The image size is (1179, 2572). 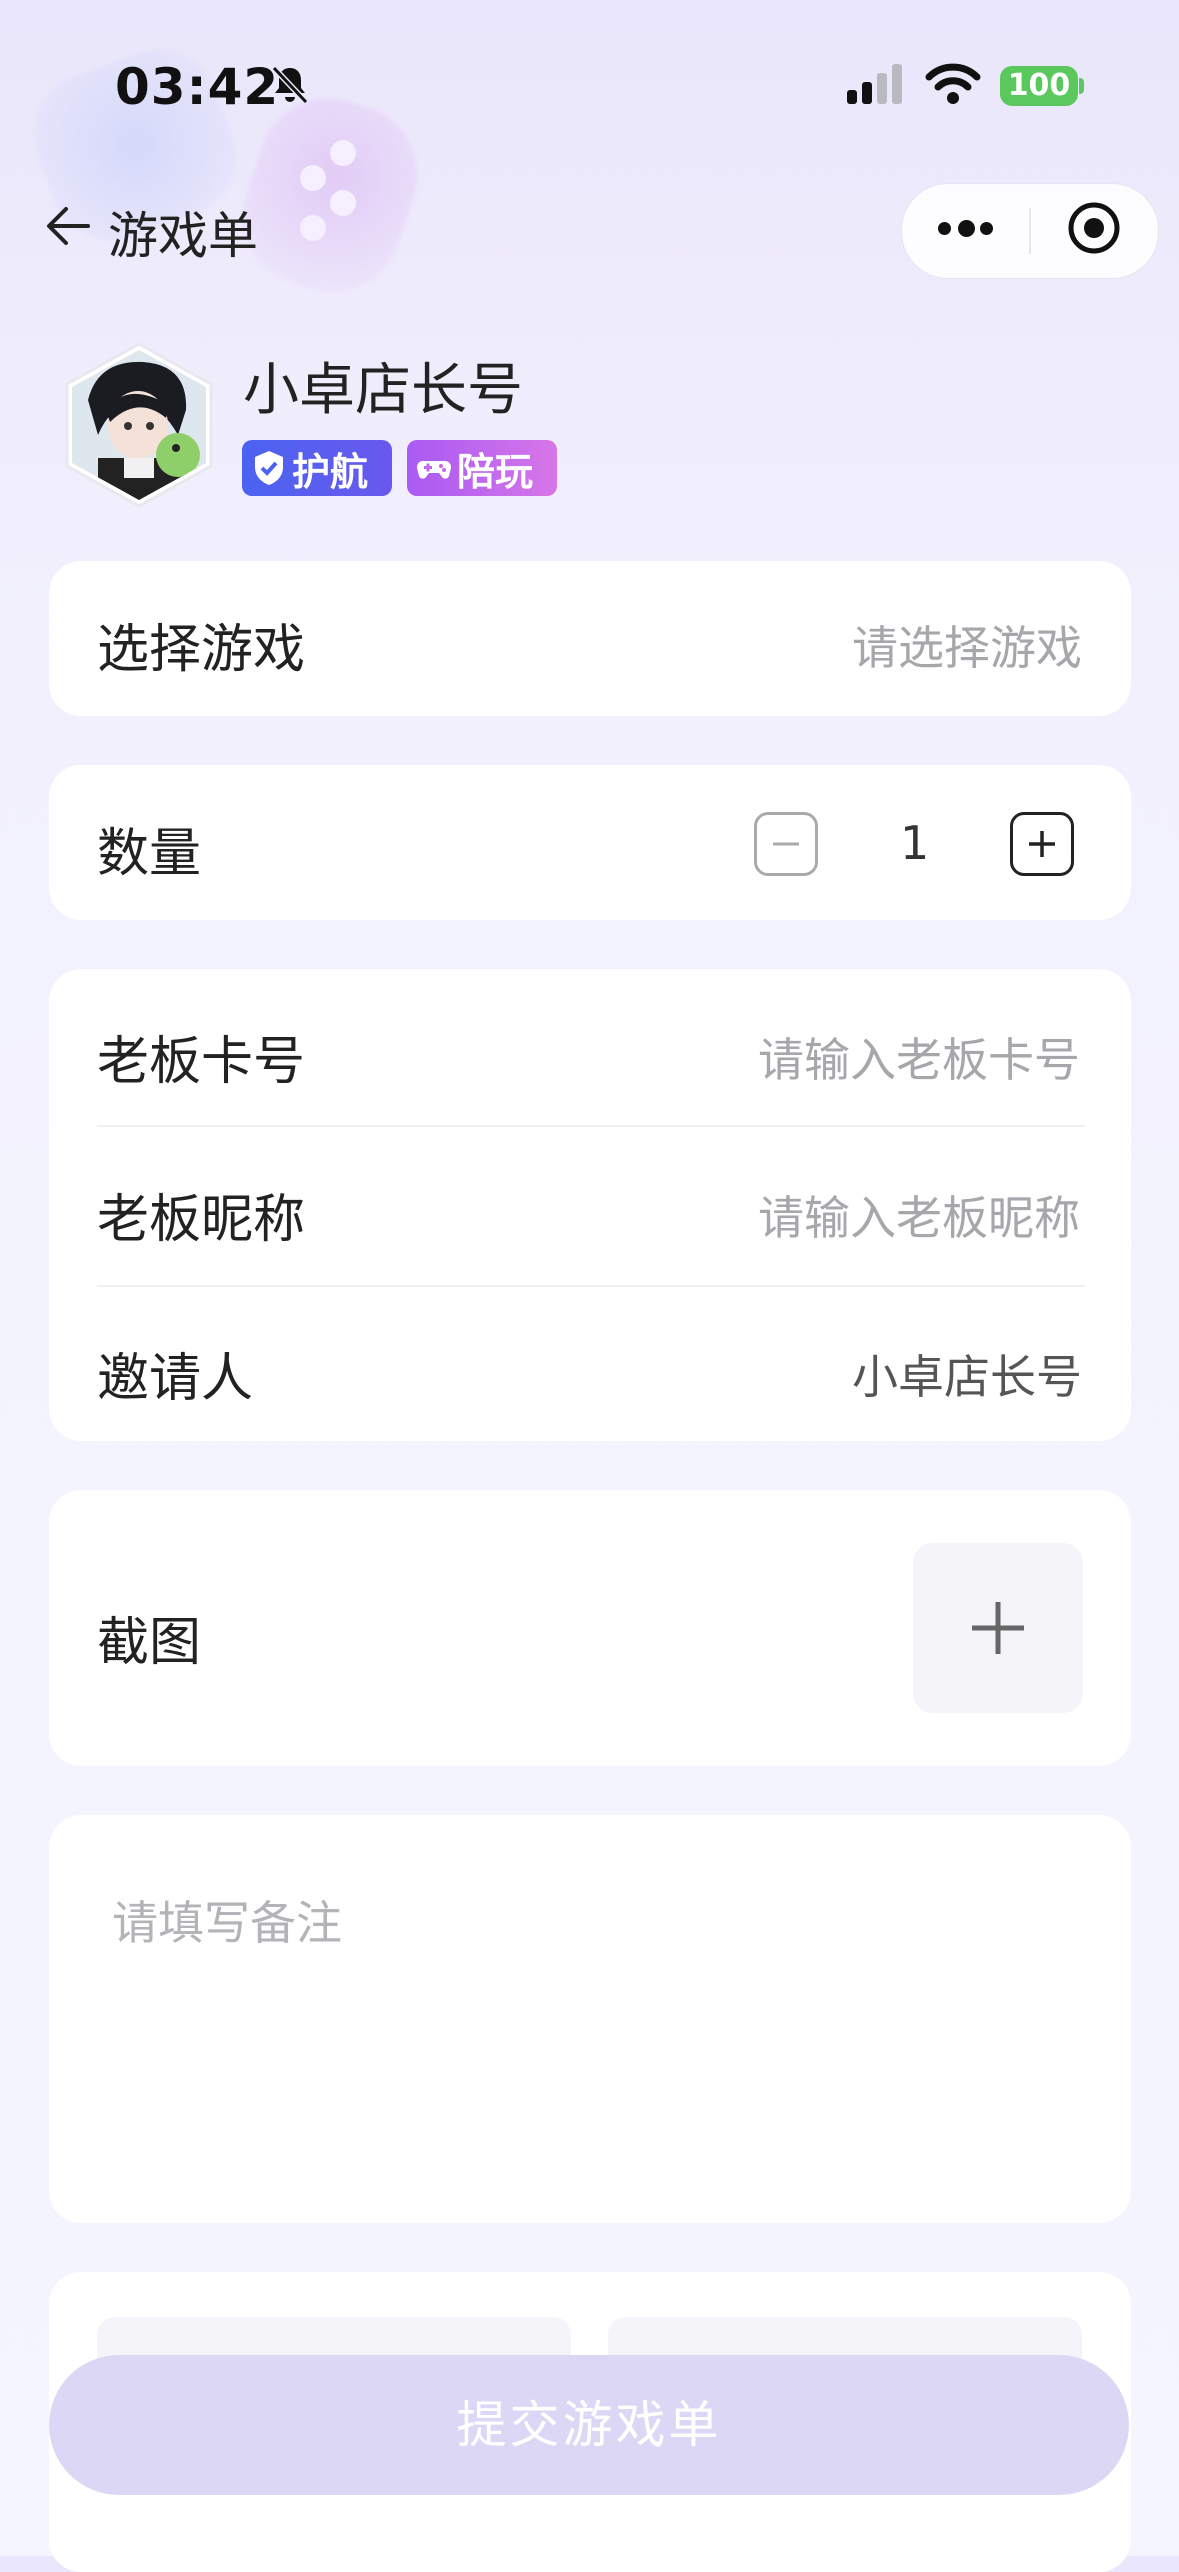 I want to click on submit-button: 提交游戏单, so click(x=589, y=2425).